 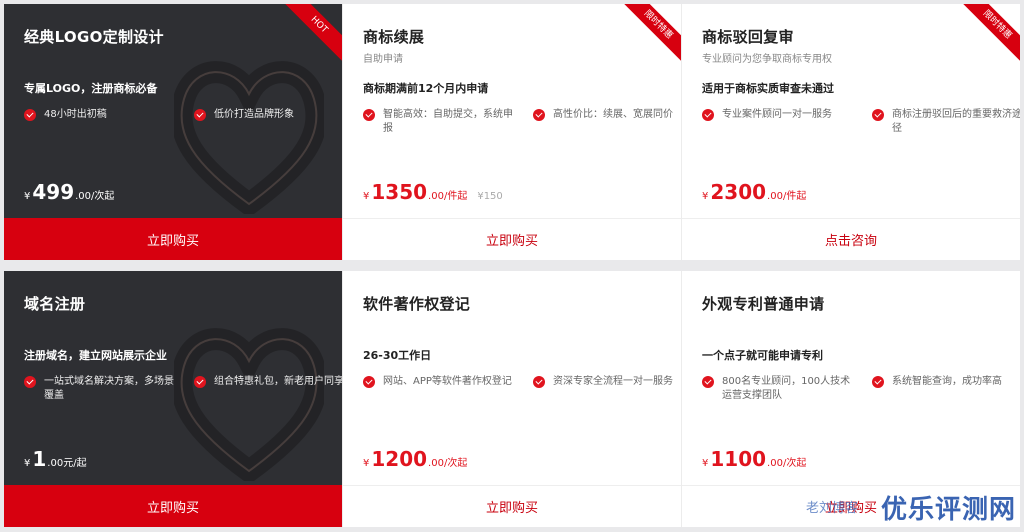 What do you see at coordinates (946, 122) in the screenshot?
I see `feature-item: 商标注册驳回后的重要救济途径` at bounding box center [946, 122].